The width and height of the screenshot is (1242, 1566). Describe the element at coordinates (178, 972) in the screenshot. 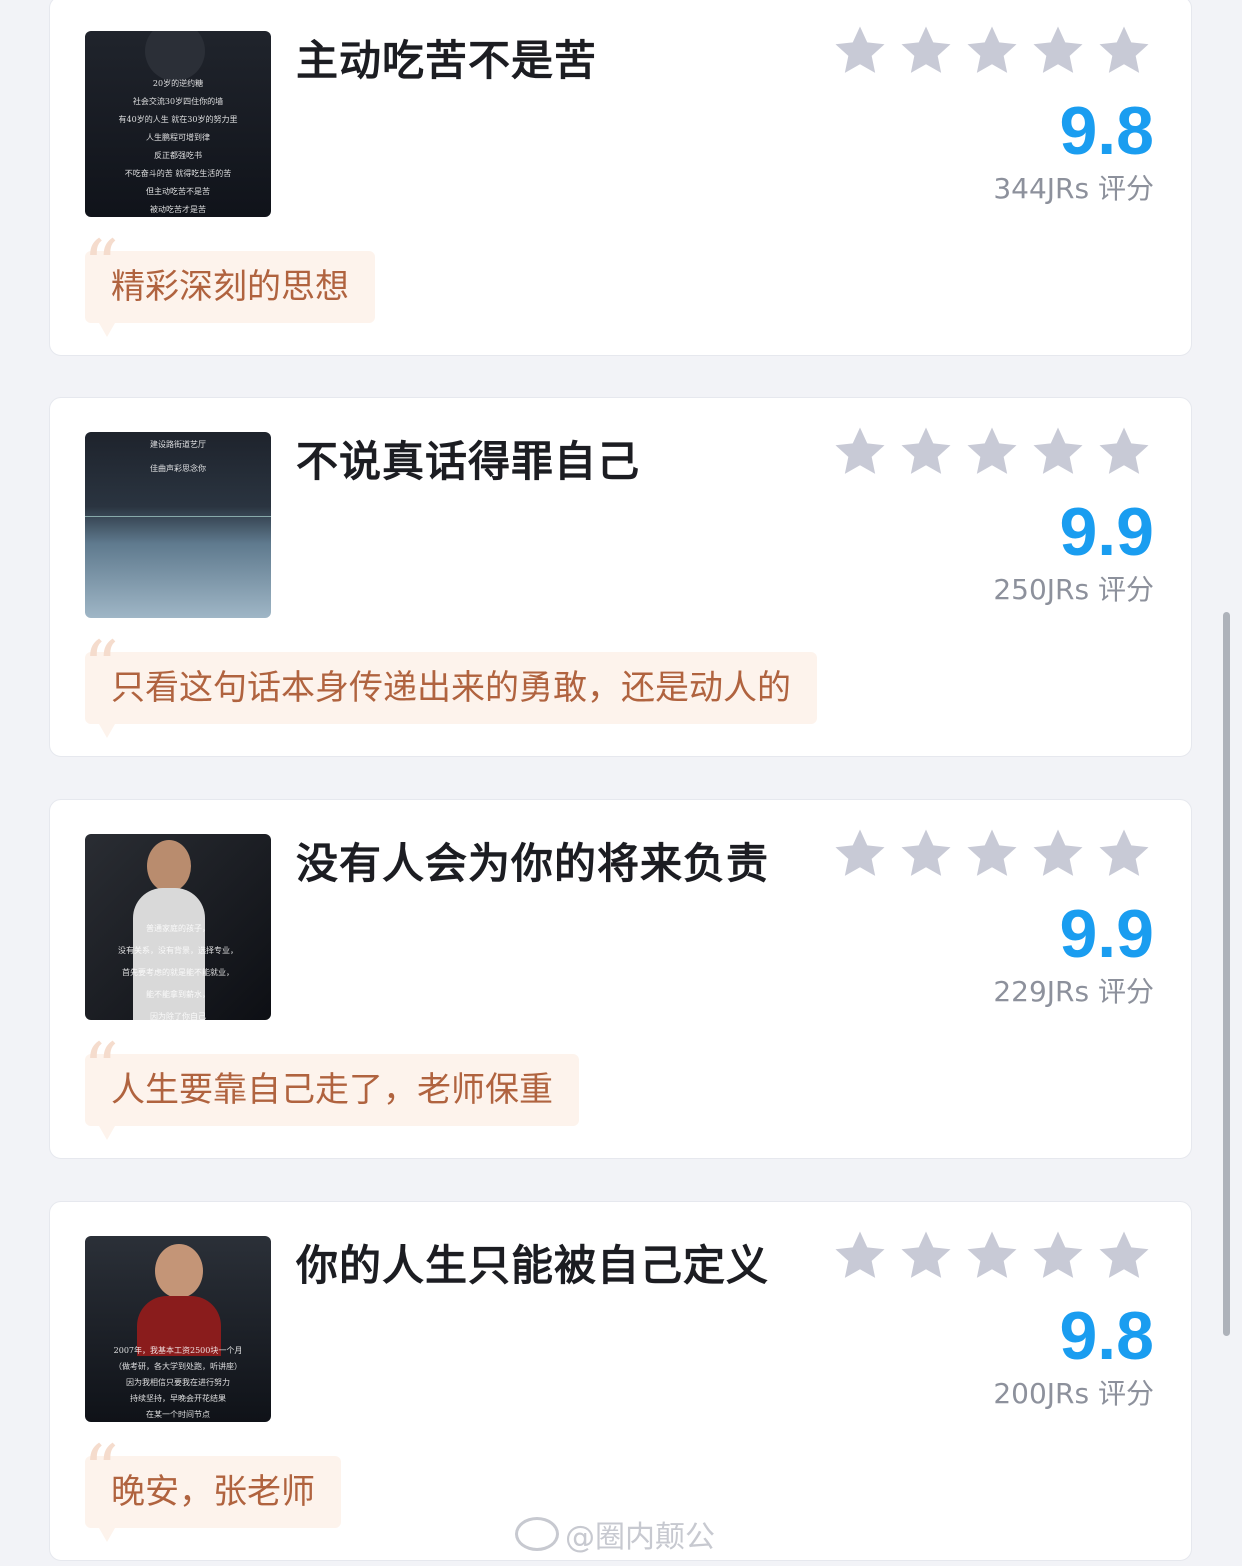

I see `thumbnail-caption: 首先要考虑的就是能不能就业，` at that location.